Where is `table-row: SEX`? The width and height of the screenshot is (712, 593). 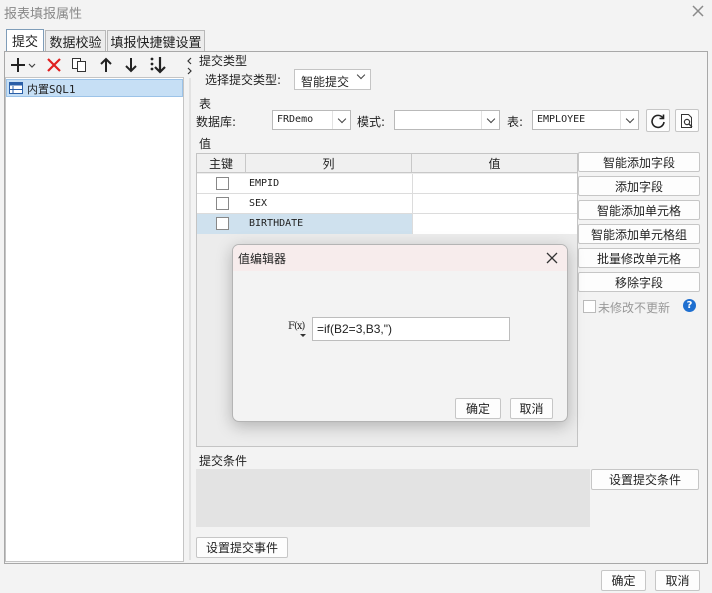 table-row: SEX is located at coordinates (387, 204).